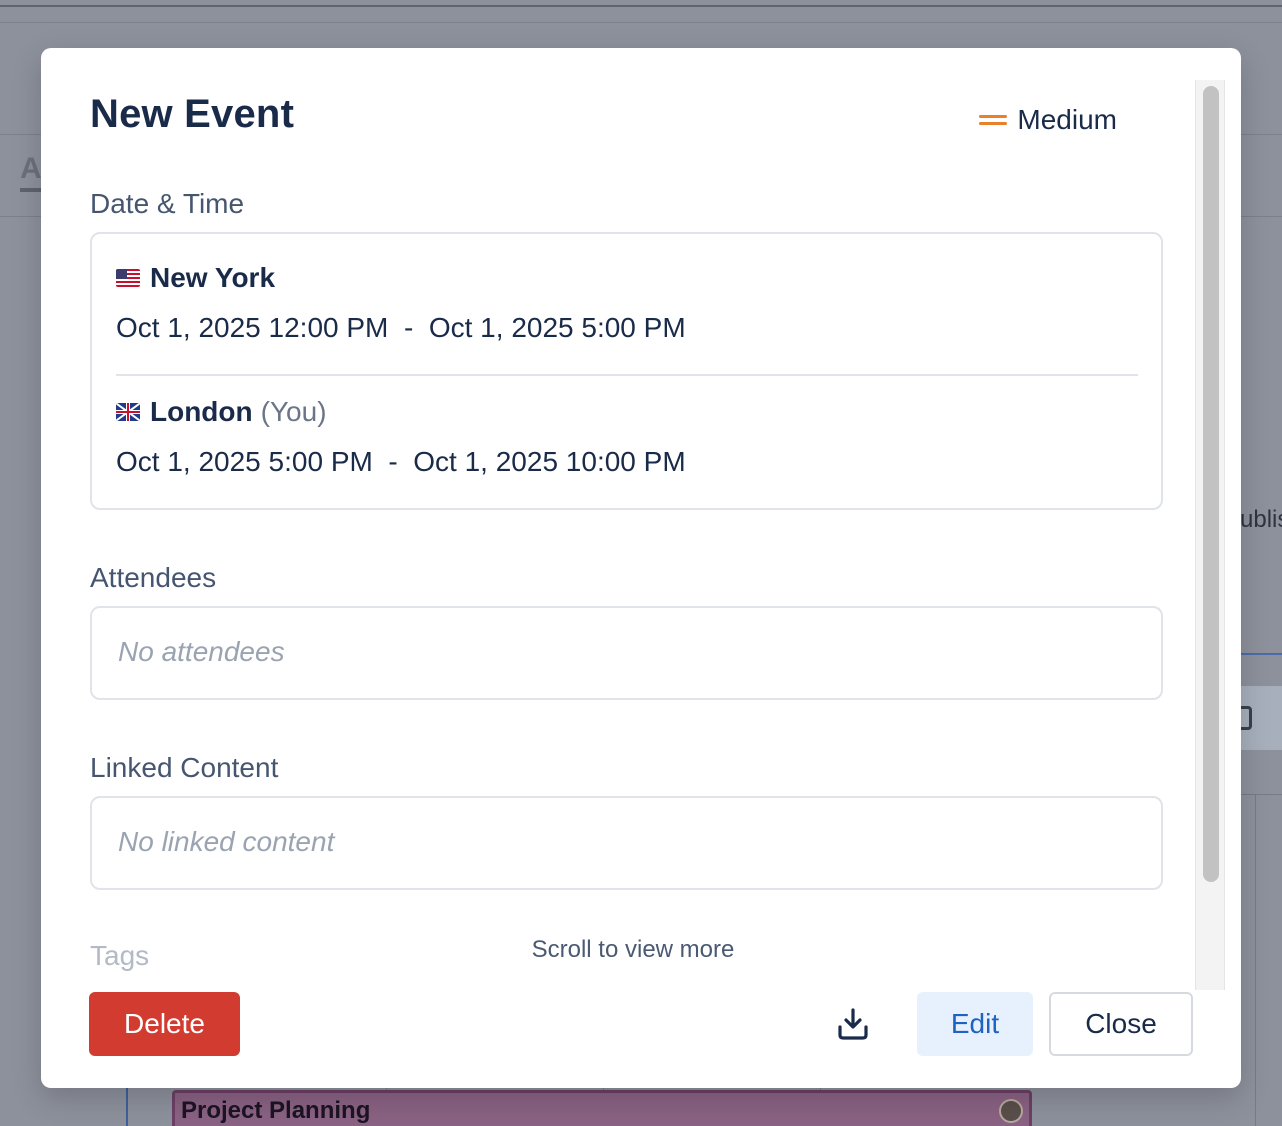 The image size is (1282, 1126). I want to click on us-flag-icon, so click(128, 278).